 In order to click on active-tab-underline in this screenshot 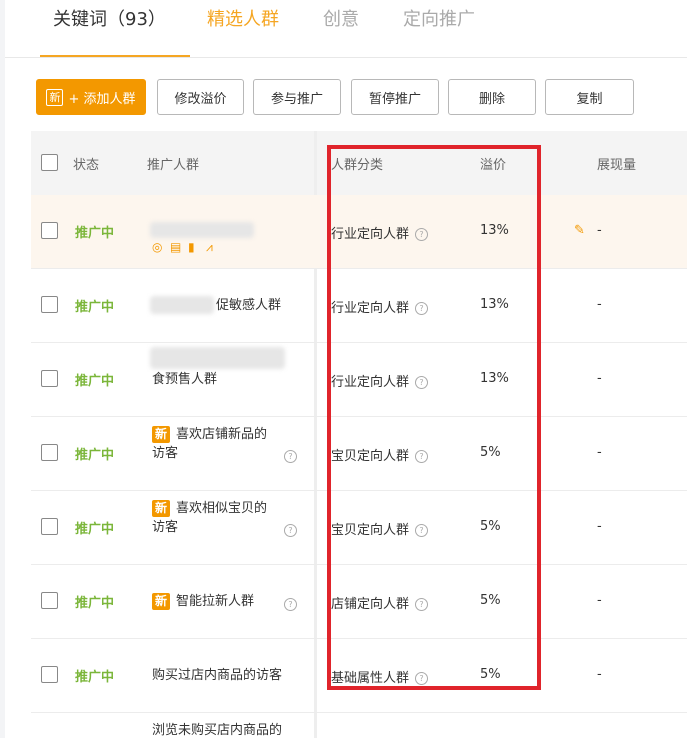, I will do `click(115, 56)`.